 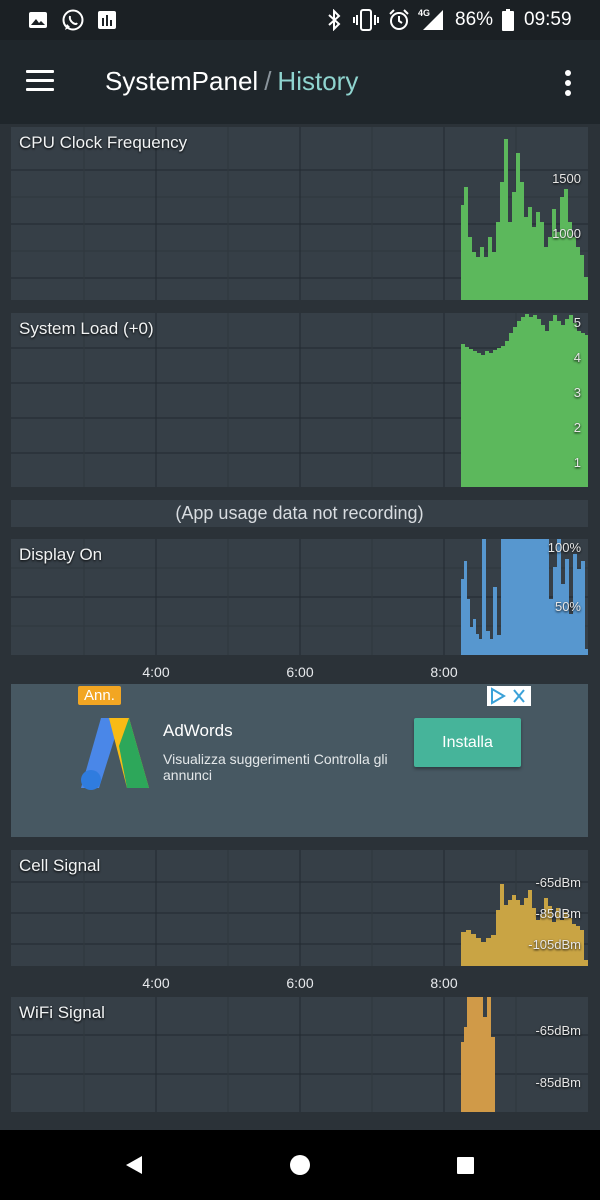 What do you see at coordinates (465, 1168) in the screenshot?
I see `recents-icon` at bounding box center [465, 1168].